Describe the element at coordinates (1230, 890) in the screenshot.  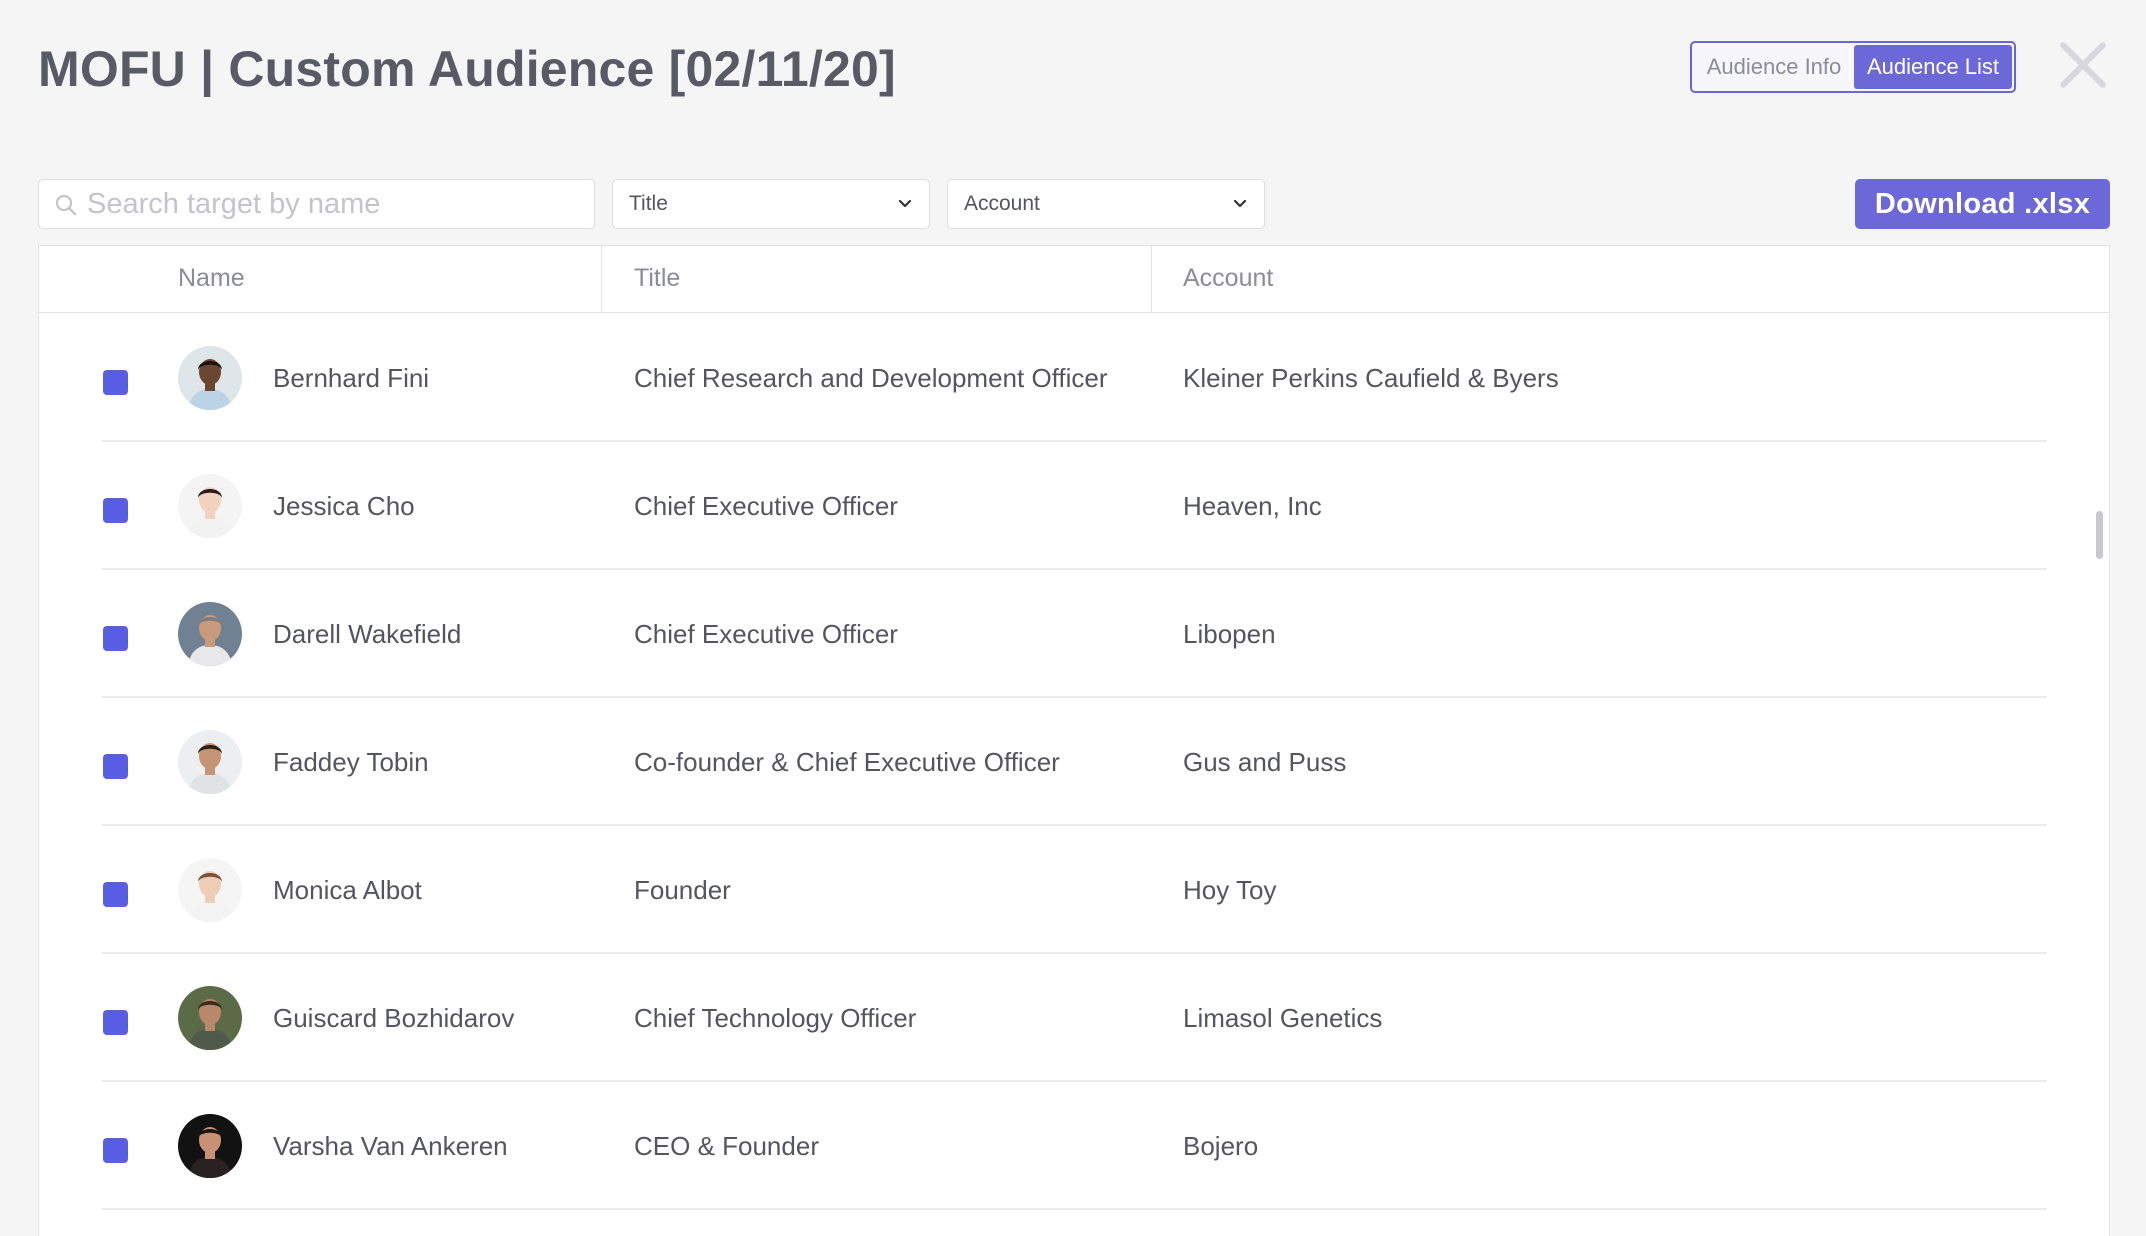
I see `cell-account: Hoy Toy` at that location.